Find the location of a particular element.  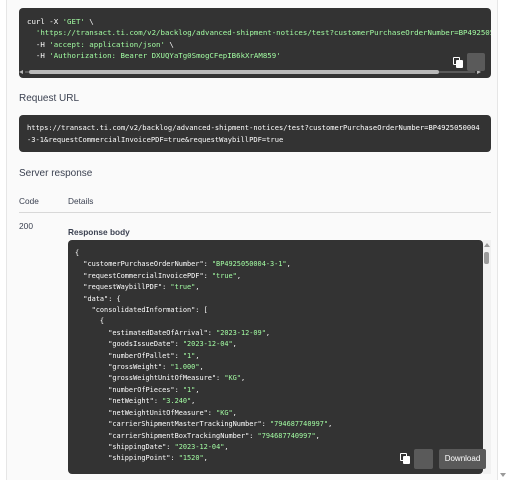

curl-horizontal-scrollbar is located at coordinates (250, 72).